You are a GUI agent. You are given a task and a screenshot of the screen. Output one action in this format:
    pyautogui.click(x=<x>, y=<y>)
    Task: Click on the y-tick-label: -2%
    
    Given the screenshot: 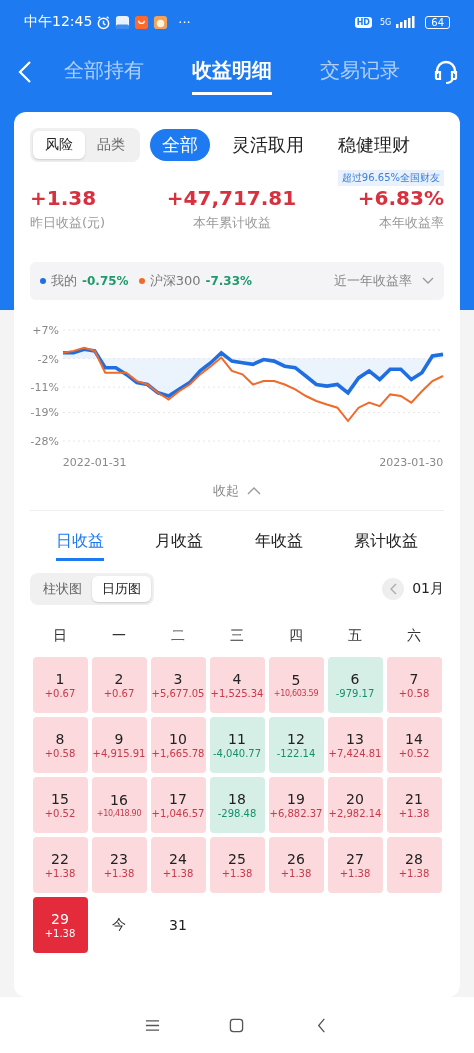 What is the action you would take?
    pyautogui.click(x=48, y=359)
    